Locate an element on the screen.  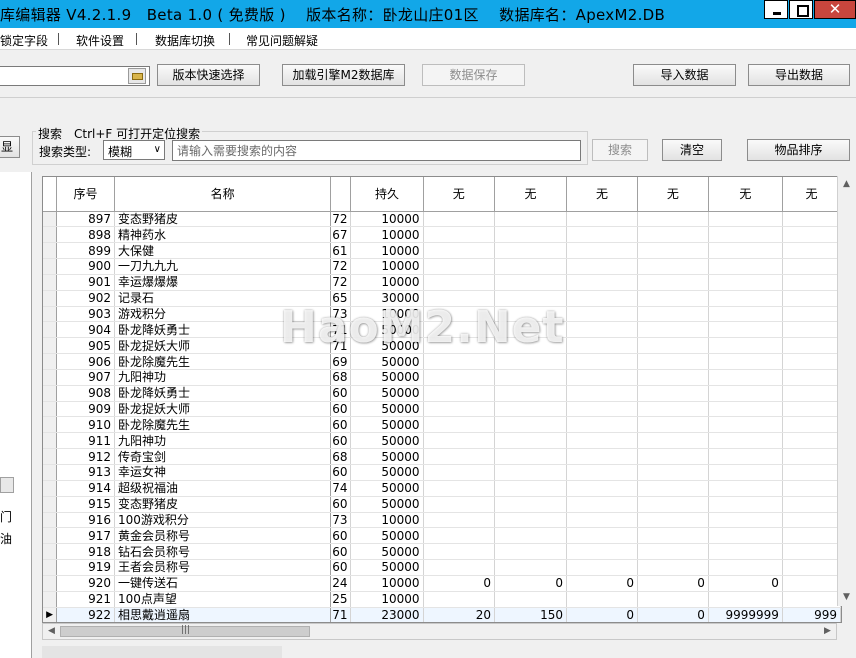
scroll-left-icon: ◀ is located at coordinates (51, 631).